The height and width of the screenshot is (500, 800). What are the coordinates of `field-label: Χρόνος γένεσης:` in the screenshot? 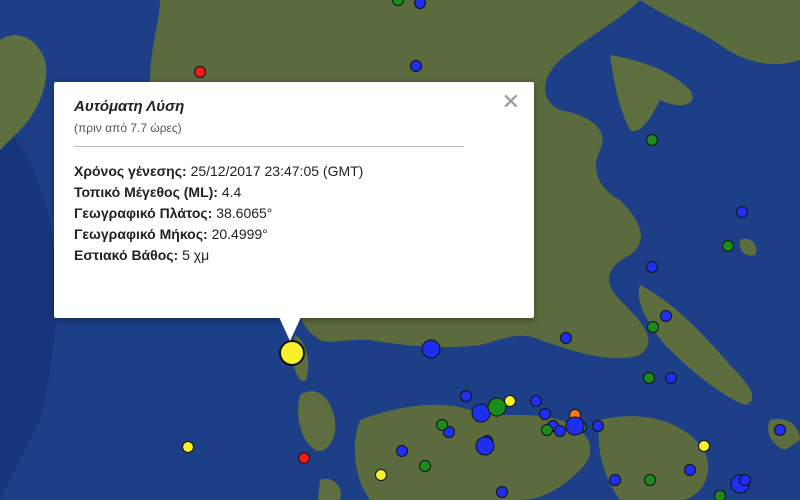 It's located at (130, 171).